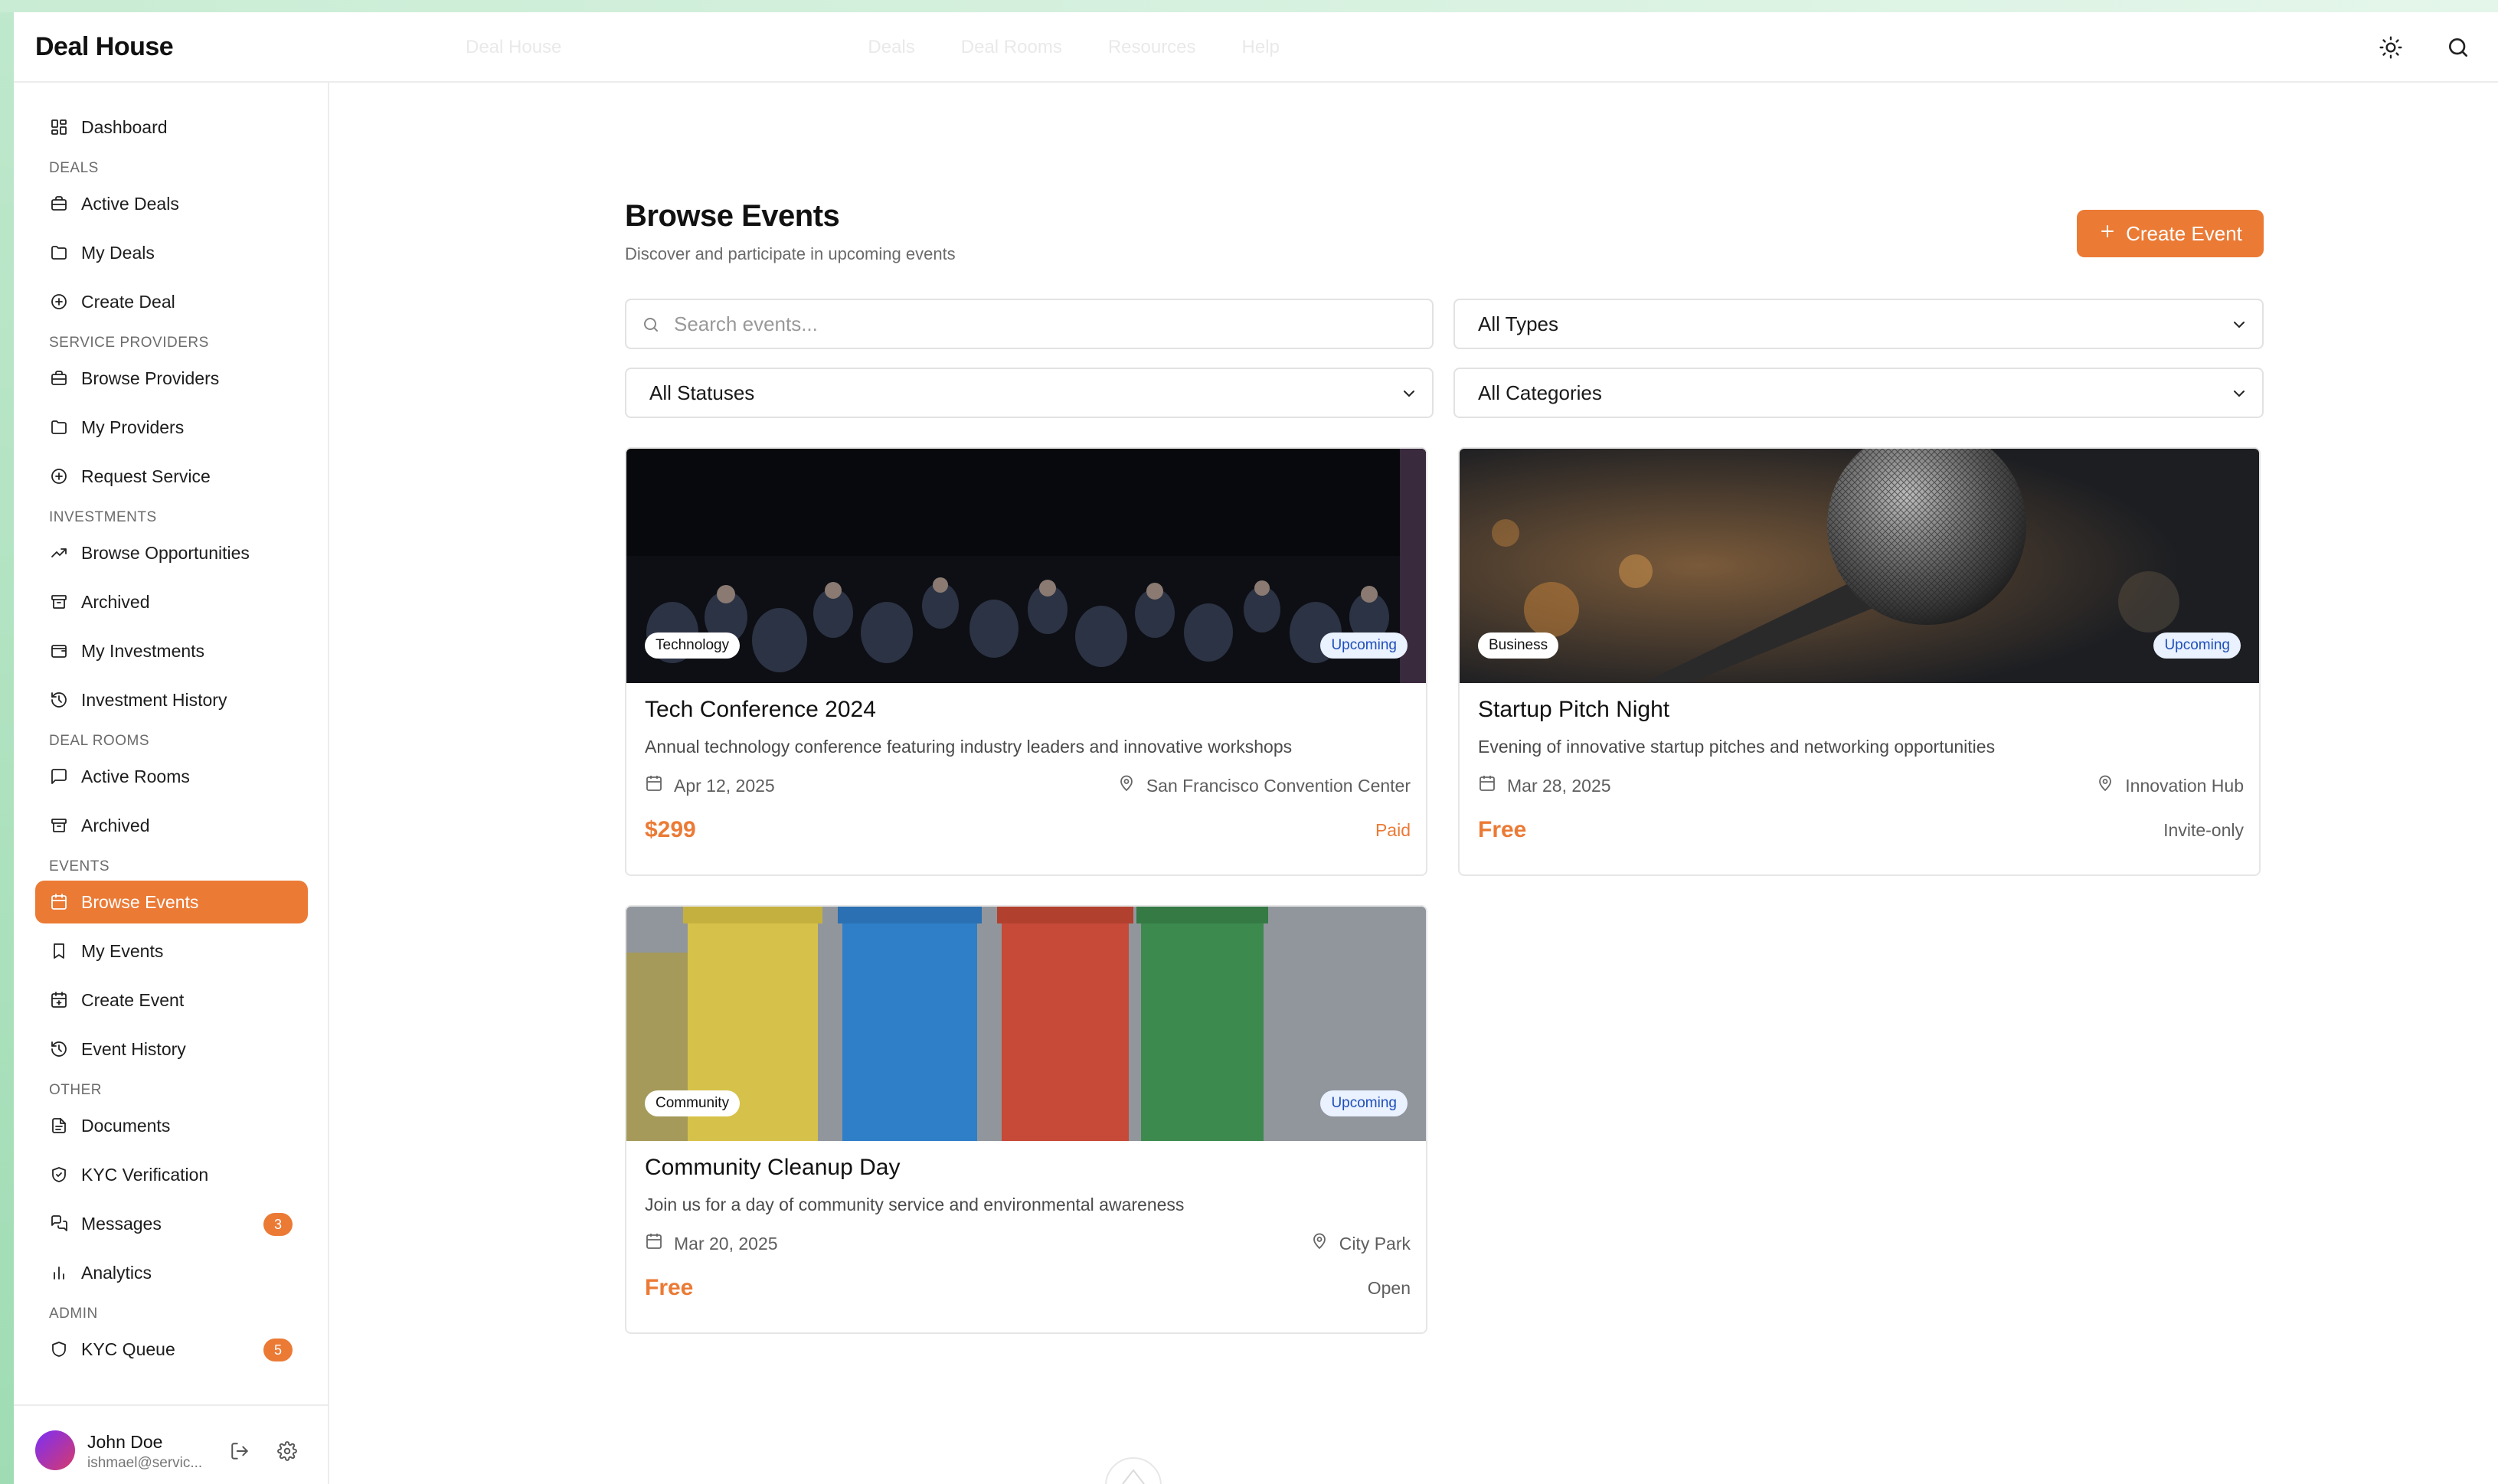 This screenshot has height=1484, width=2498. What do you see at coordinates (2390, 47) in the screenshot?
I see `theme-toggle-button` at bounding box center [2390, 47].